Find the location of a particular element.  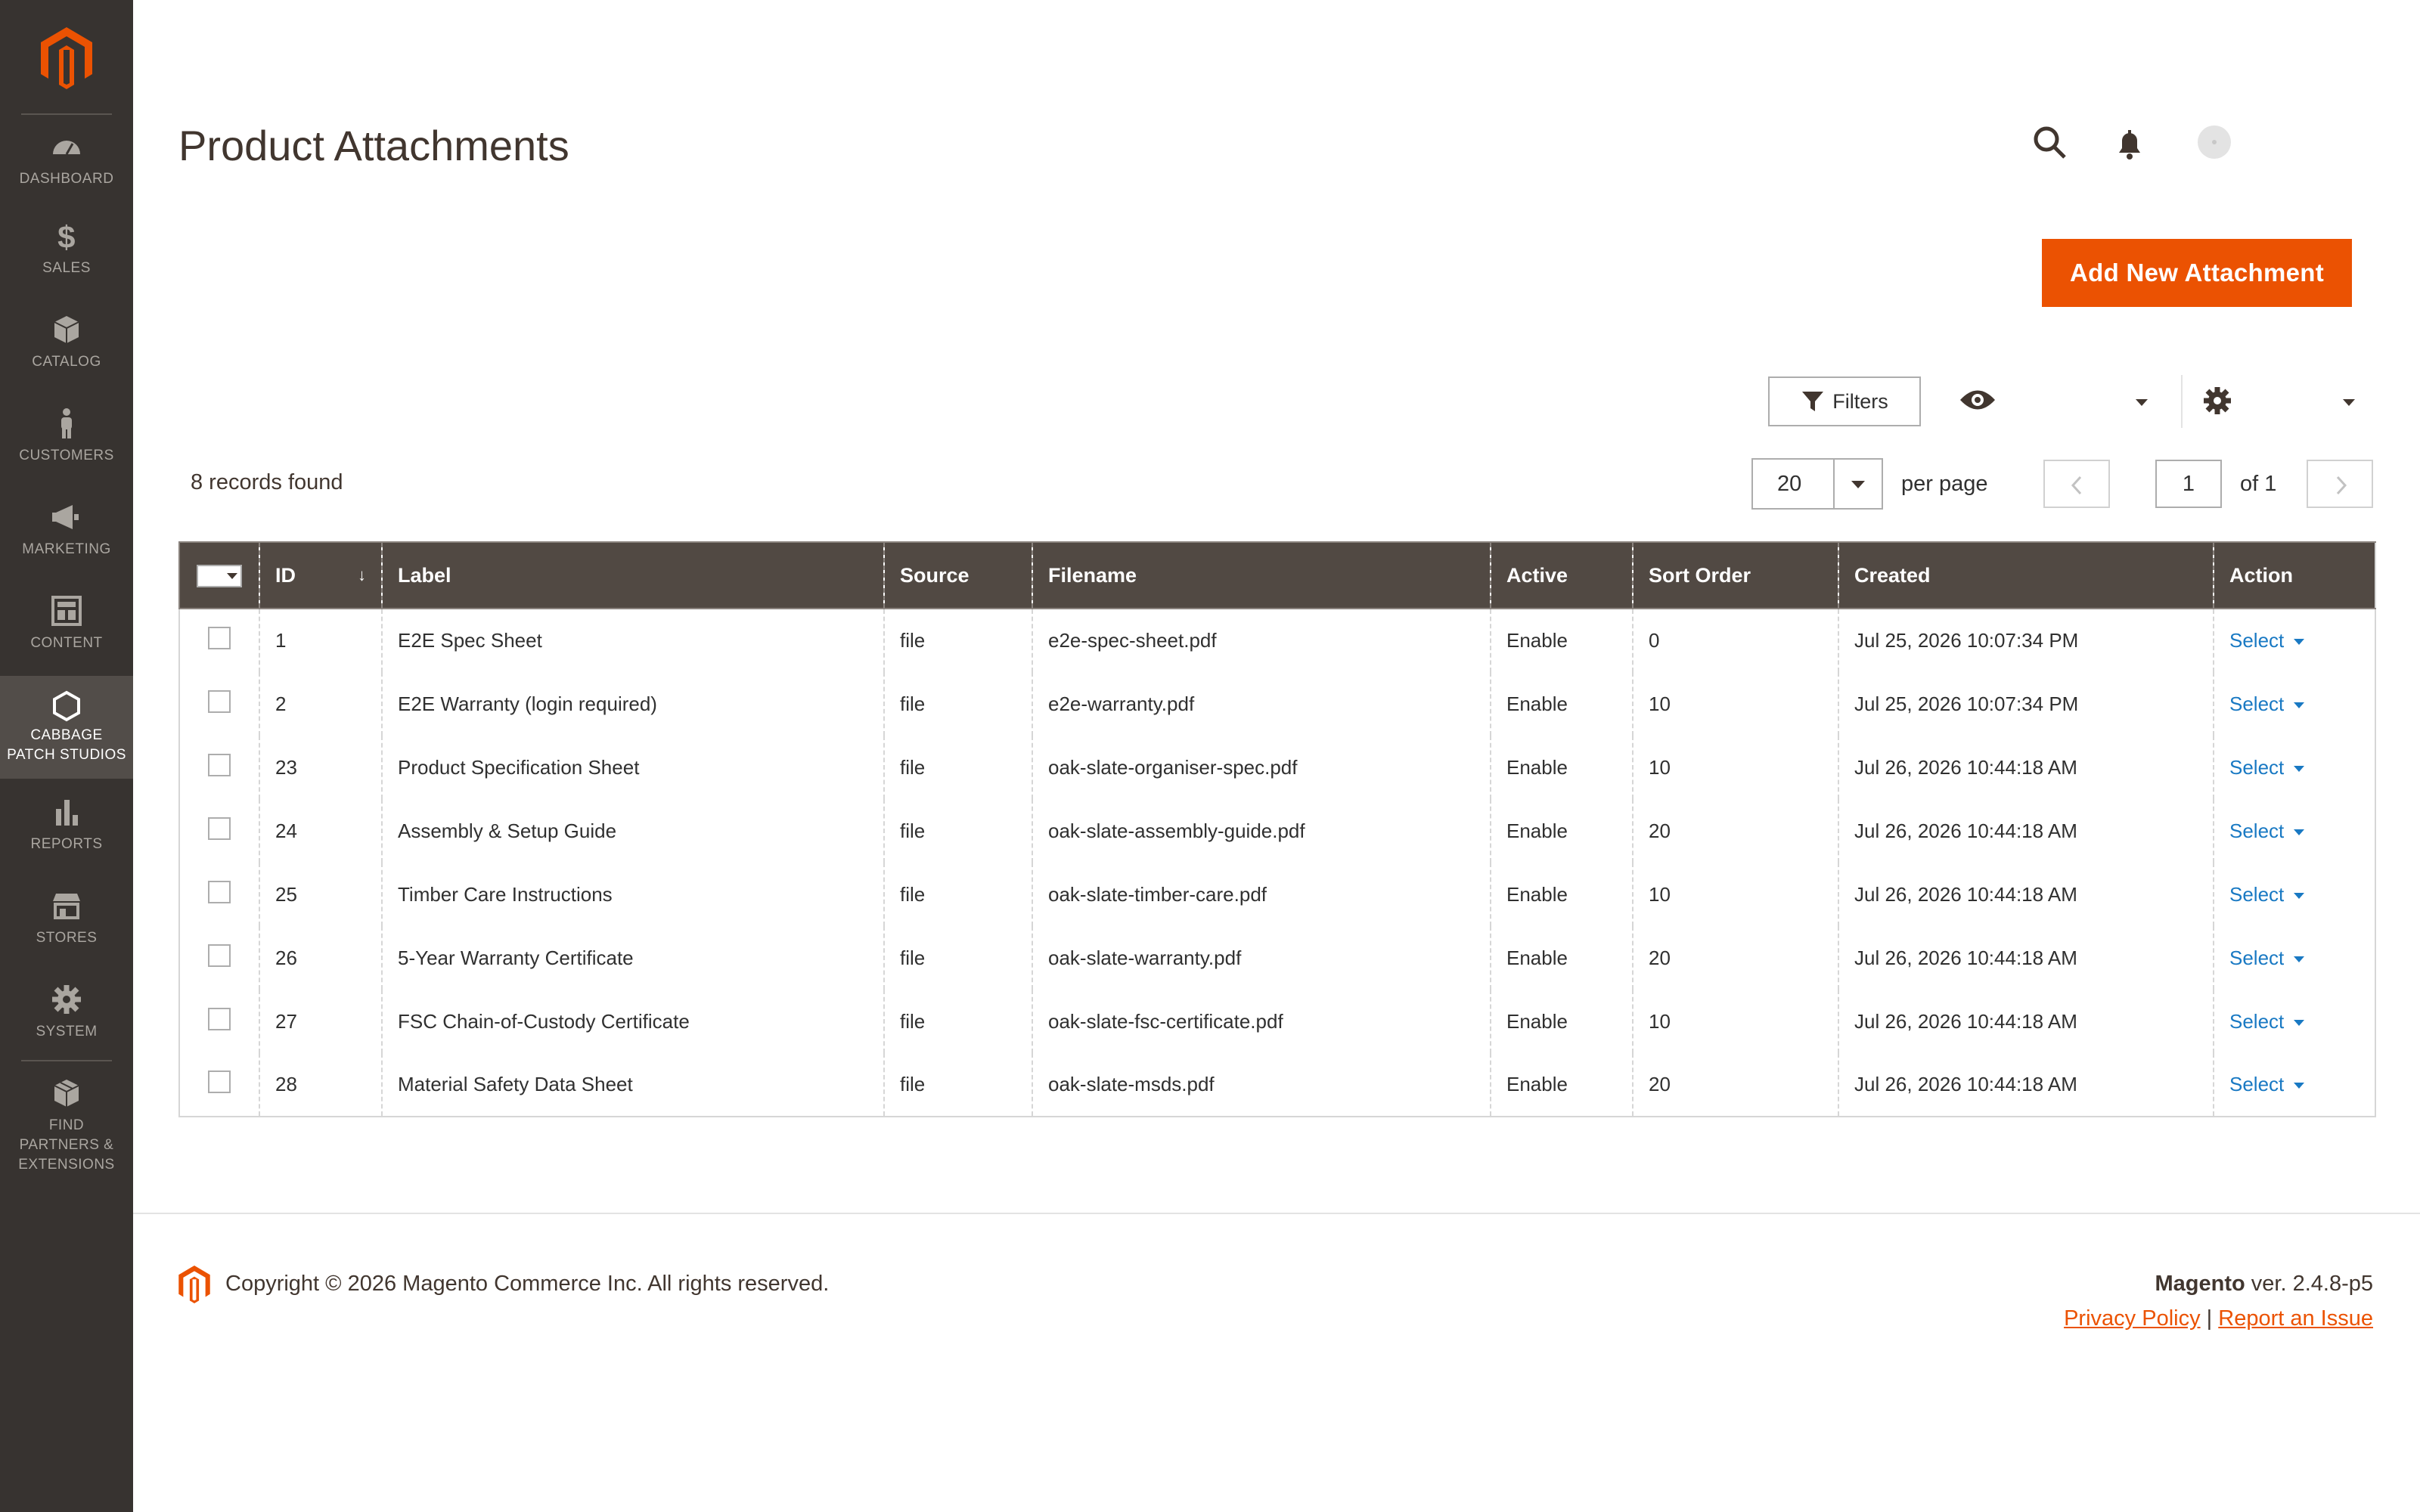

user-avatar-icon is located at coordinates (2214, 142).